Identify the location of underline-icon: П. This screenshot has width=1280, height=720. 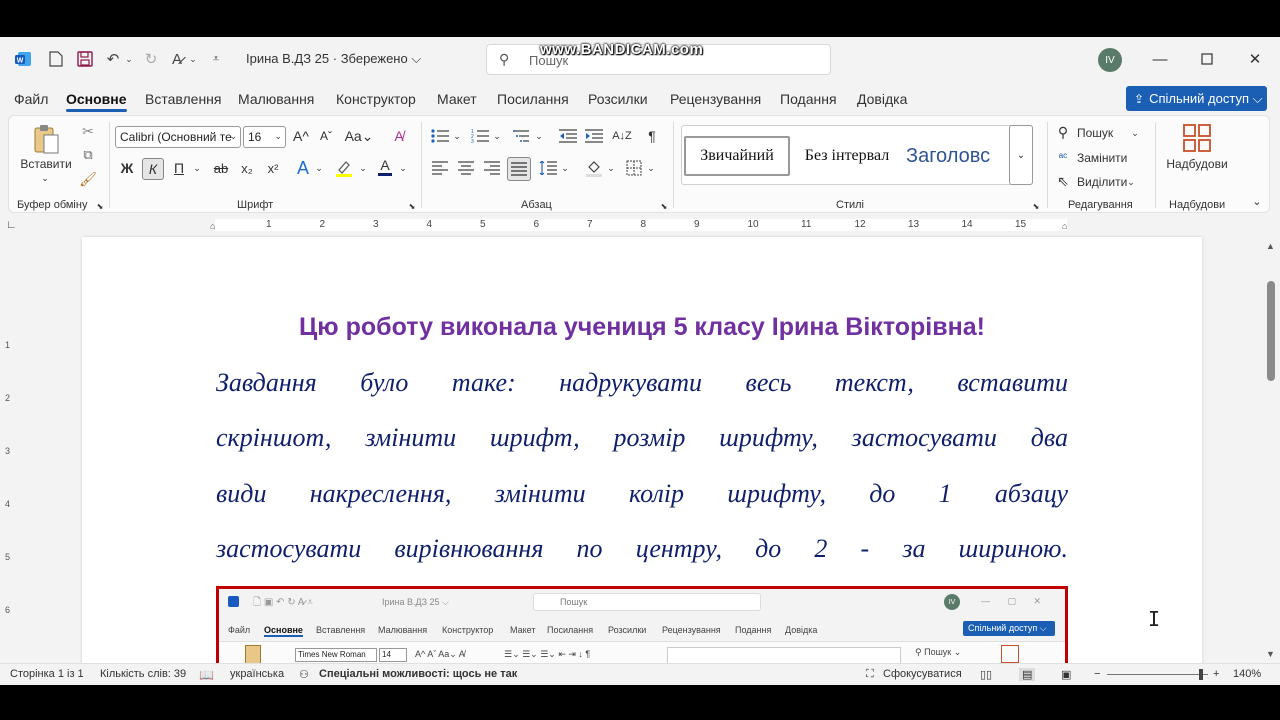
(179, 168).